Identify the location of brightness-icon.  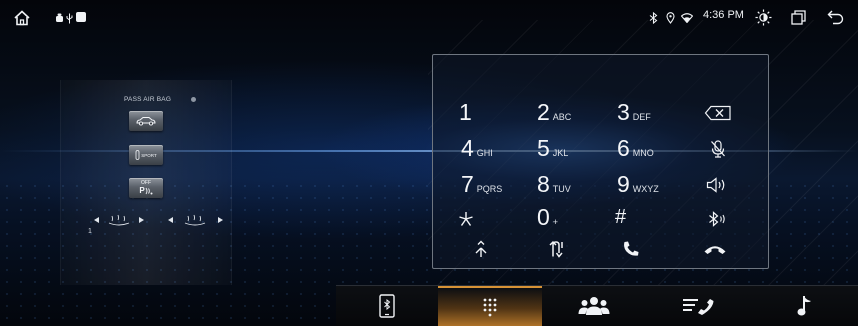
(763, 17).